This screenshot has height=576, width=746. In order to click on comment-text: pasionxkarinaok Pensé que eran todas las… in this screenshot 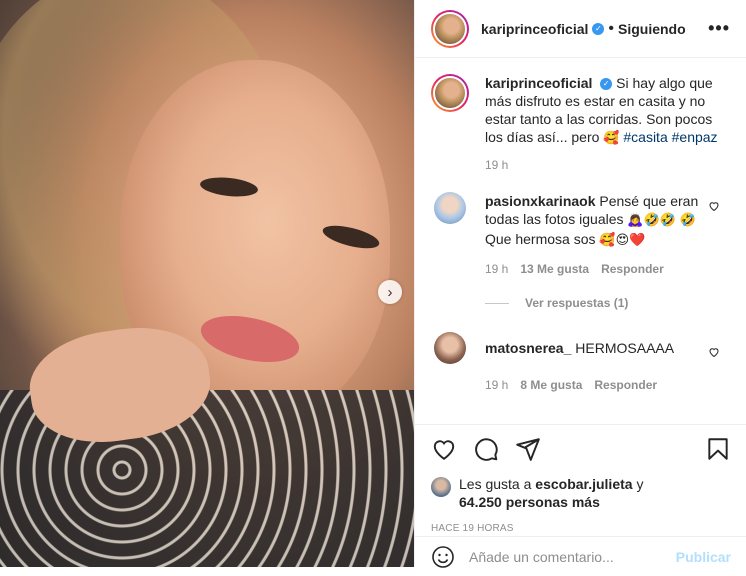, I will do `click(595, 221)`.